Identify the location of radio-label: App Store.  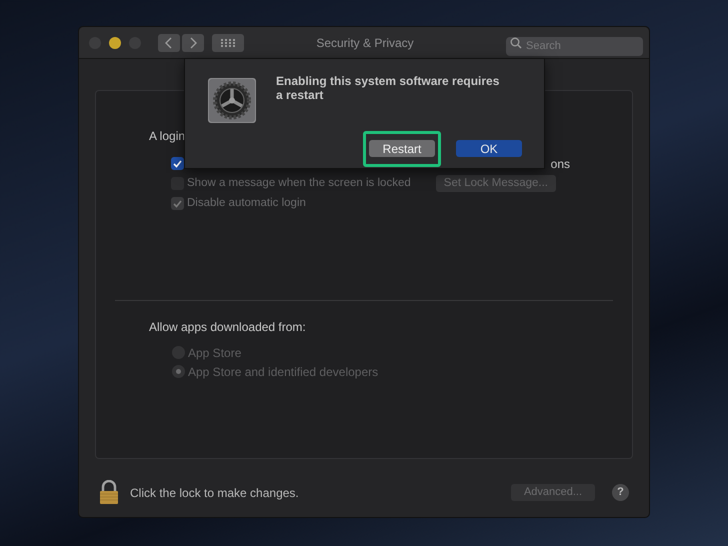
(215, 353).